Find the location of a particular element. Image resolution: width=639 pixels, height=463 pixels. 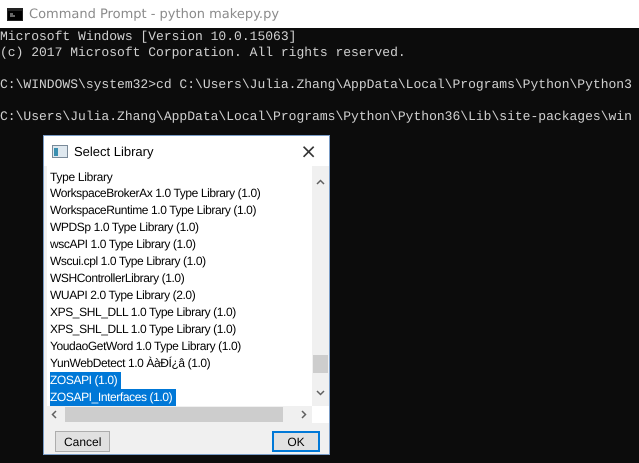

dialog-title: Select Library is located at coordinates (114, 151).